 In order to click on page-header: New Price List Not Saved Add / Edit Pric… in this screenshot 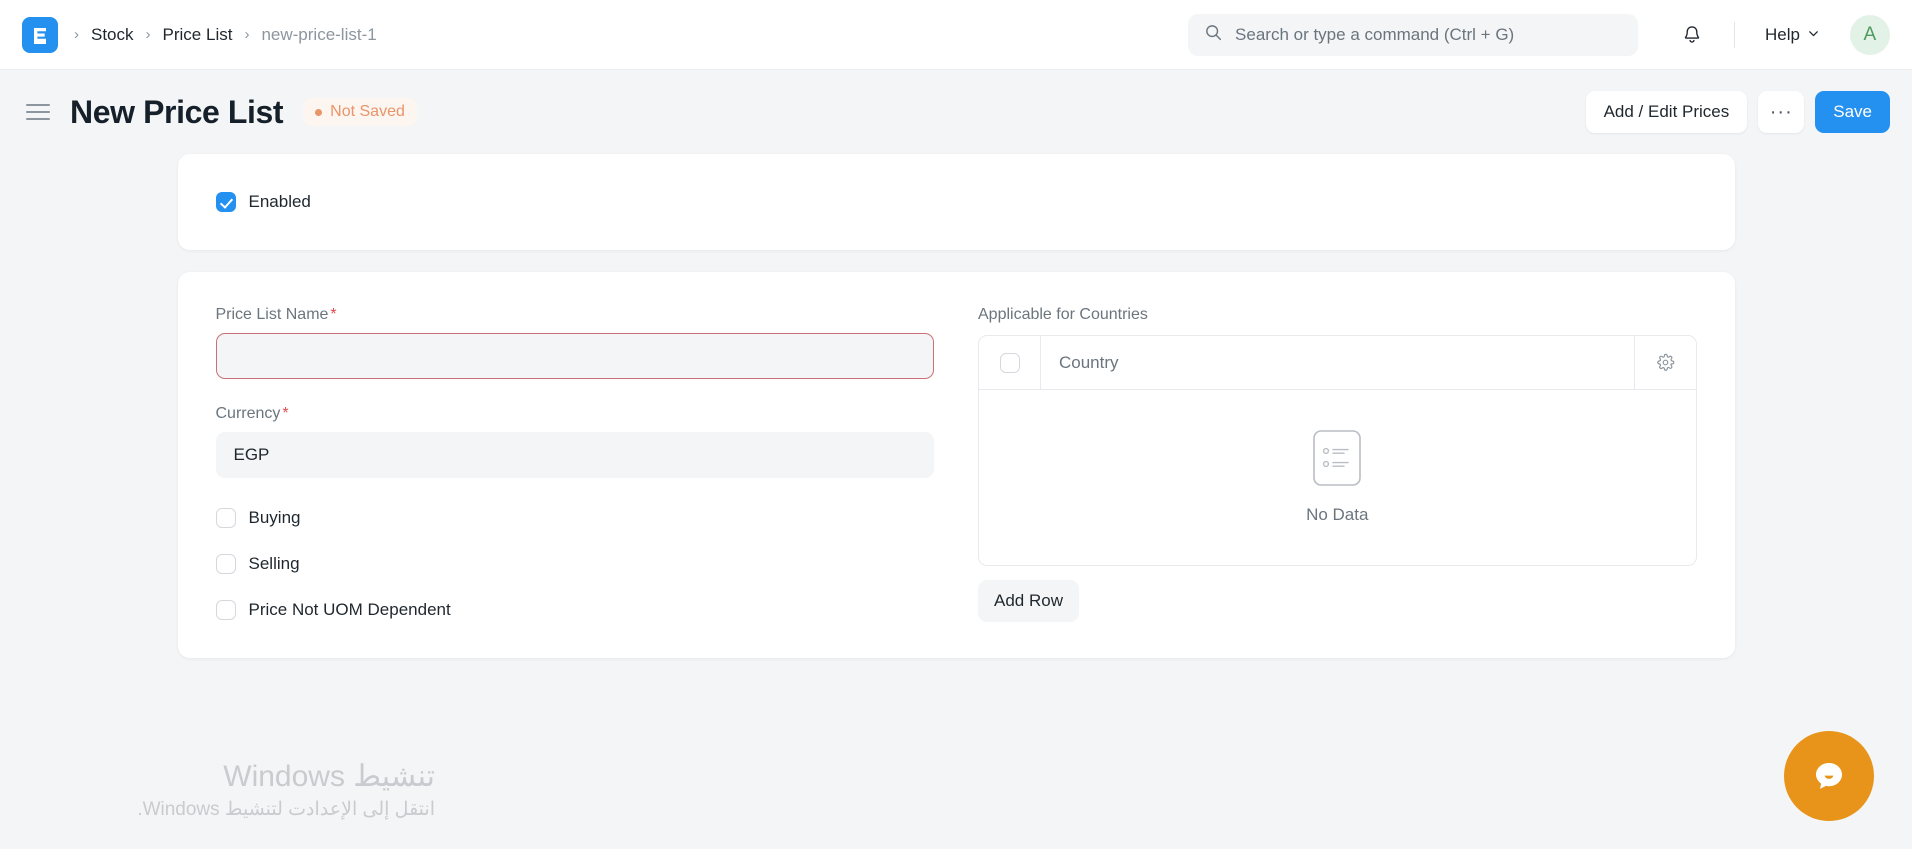, I will do `click(956, 112)`.